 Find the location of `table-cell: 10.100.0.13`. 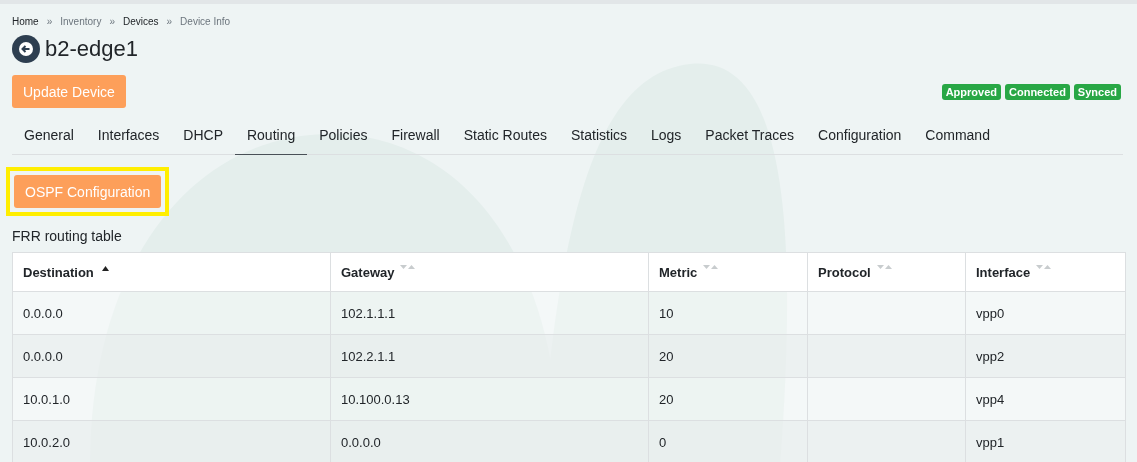

table-cell: 10.100.0.13 is located at coordinates (489, 399).